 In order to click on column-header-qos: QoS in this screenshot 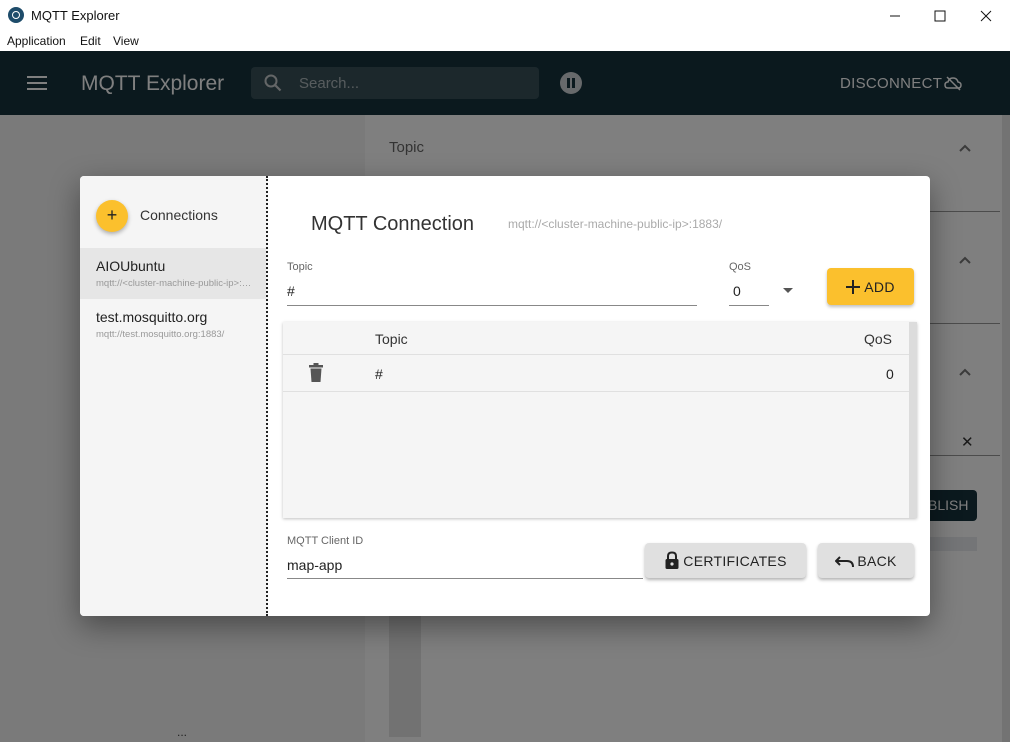, I will do `click(878, 339)`.